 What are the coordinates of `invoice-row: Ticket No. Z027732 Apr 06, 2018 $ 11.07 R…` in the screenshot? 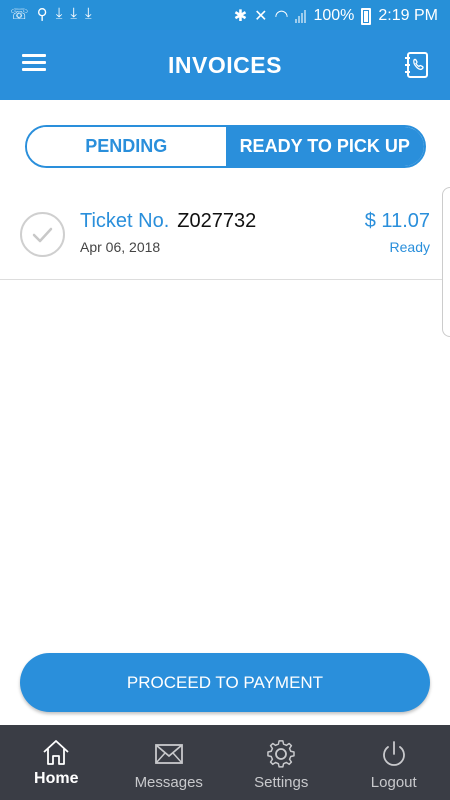 It's located at (222, 235).